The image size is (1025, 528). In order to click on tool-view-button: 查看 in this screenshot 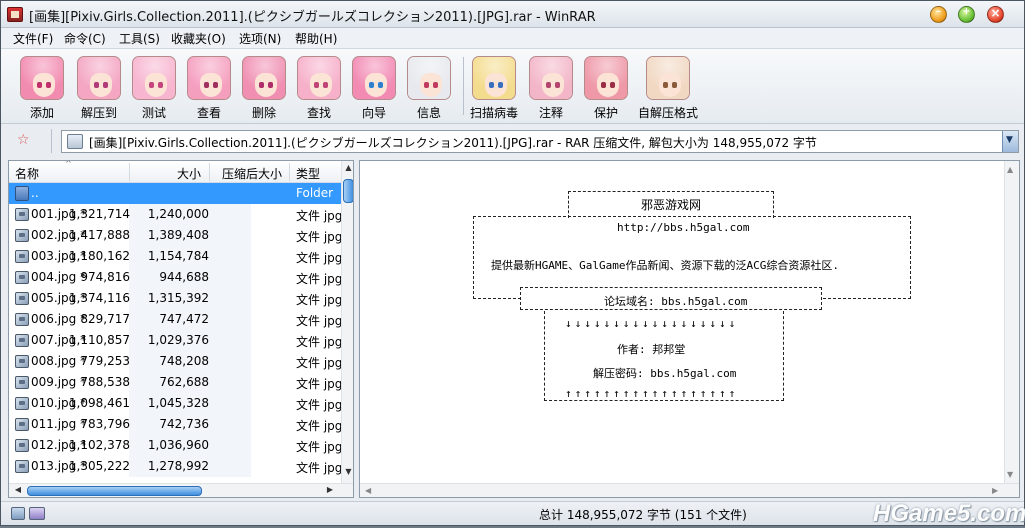, I will do `click(209, 87)`.